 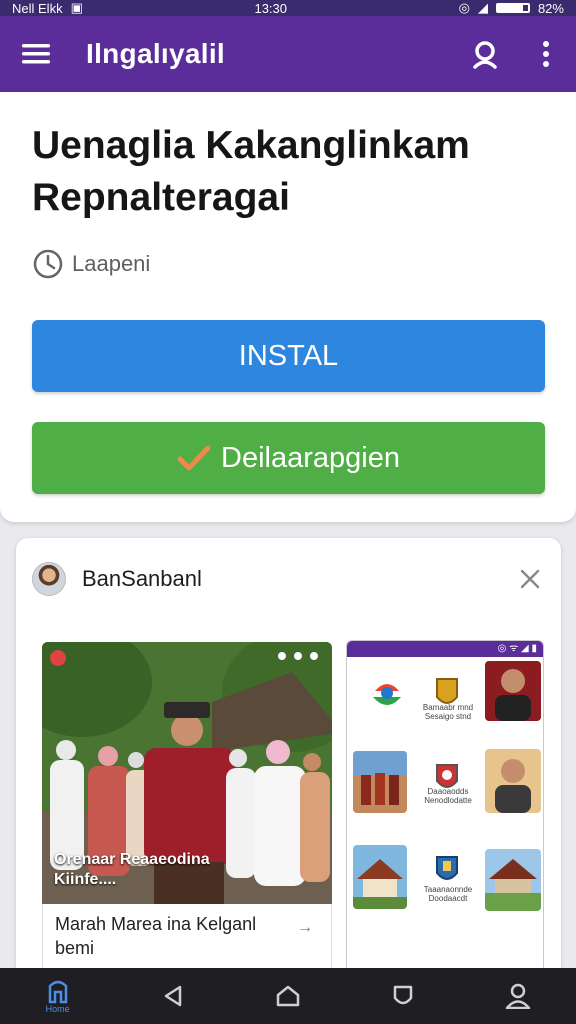 I want to click on secondary-action-button: Deilaarapgien, so click(x=288, y=458).